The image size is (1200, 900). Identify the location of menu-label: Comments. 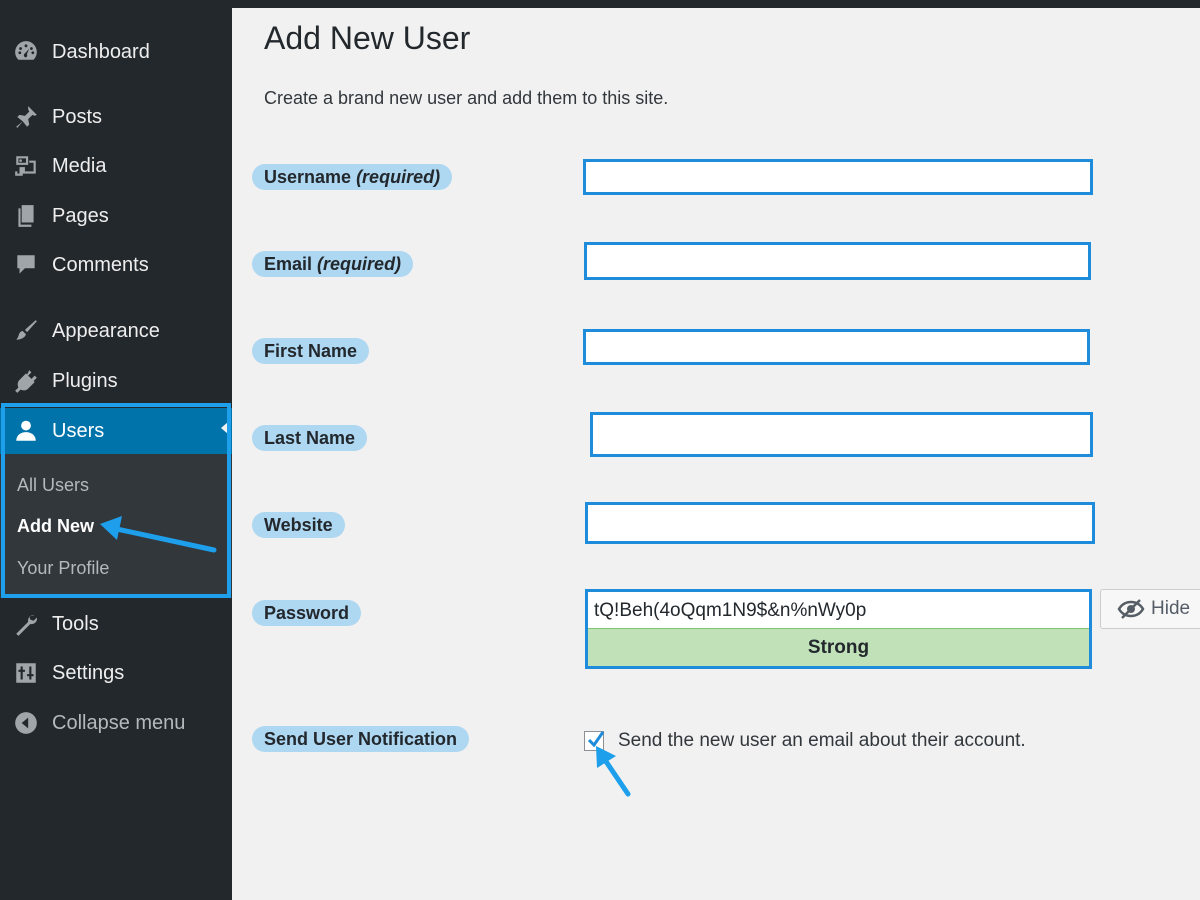
(100, 264).